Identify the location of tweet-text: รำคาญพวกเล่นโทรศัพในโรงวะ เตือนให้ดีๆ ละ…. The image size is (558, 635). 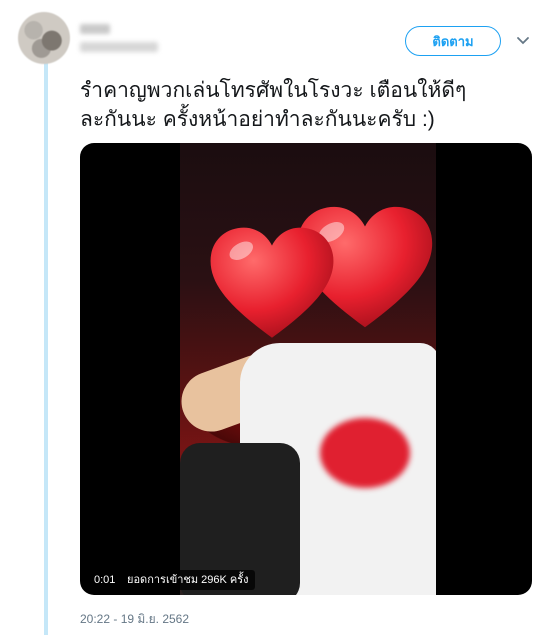
(310, 105).